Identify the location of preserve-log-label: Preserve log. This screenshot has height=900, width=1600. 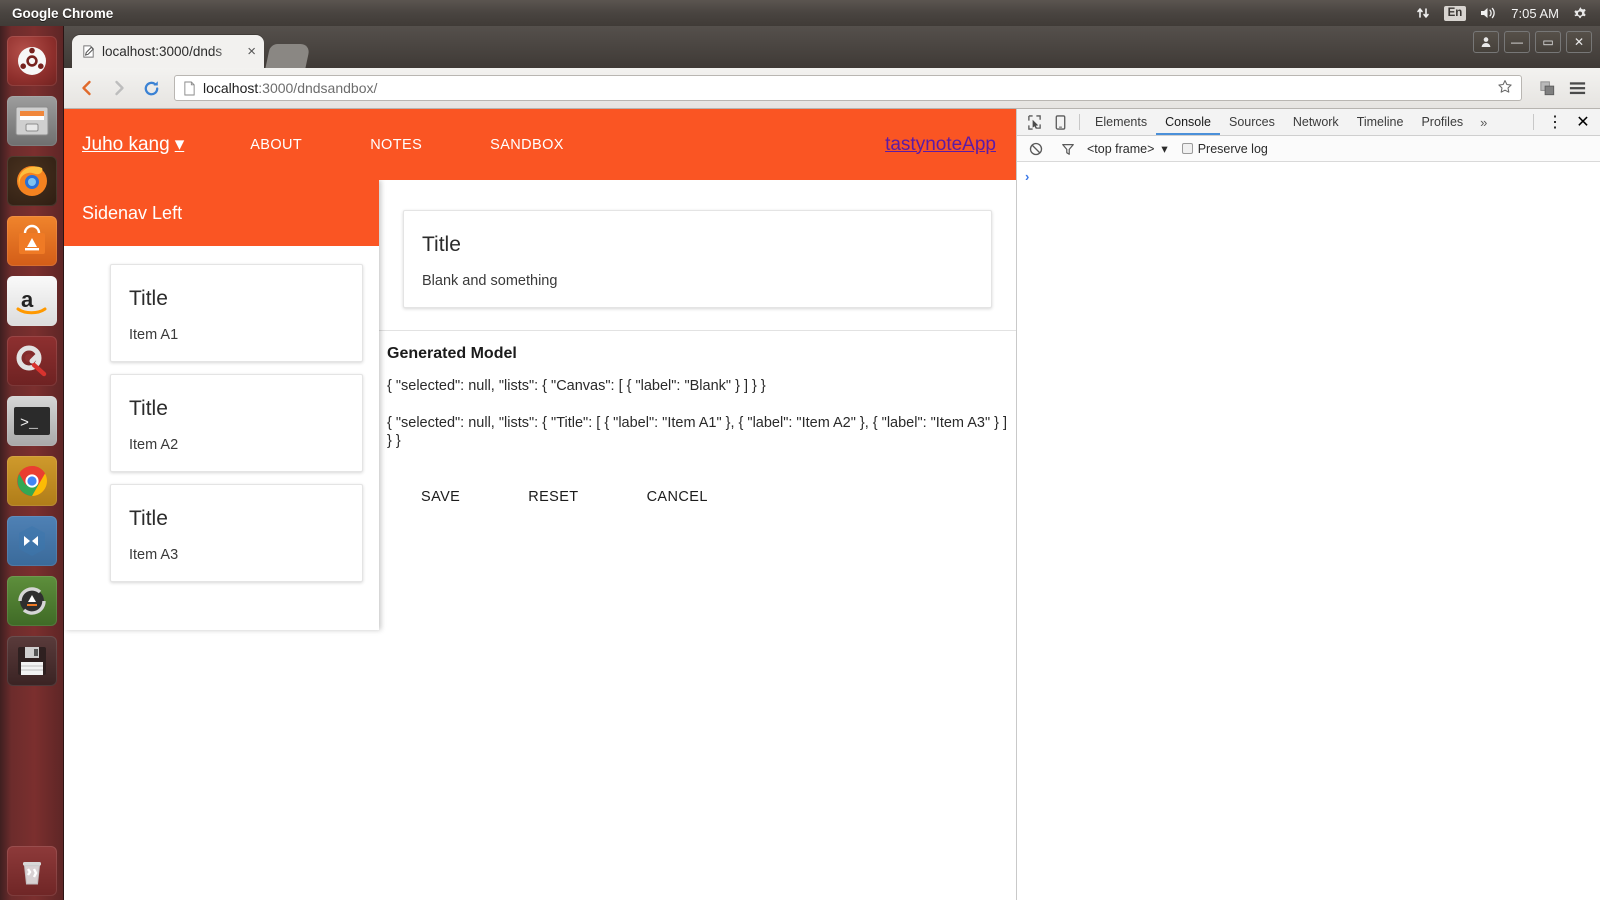
(1232, 148).